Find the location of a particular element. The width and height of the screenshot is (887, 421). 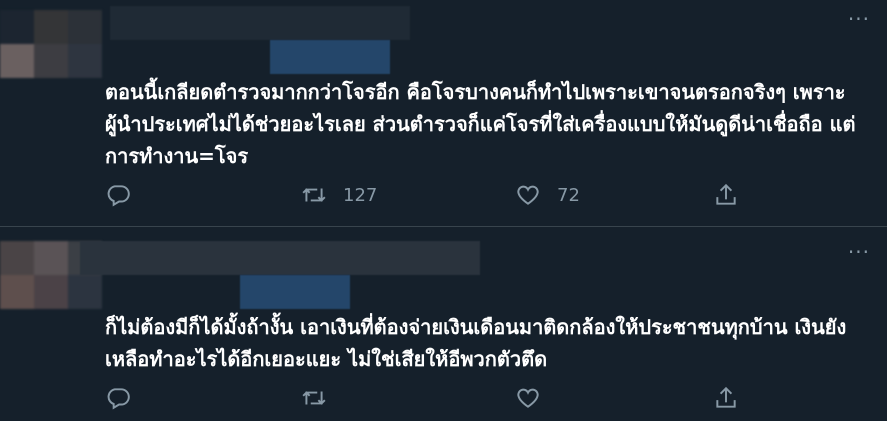

retweet-button is located at coordinates (322, 398).